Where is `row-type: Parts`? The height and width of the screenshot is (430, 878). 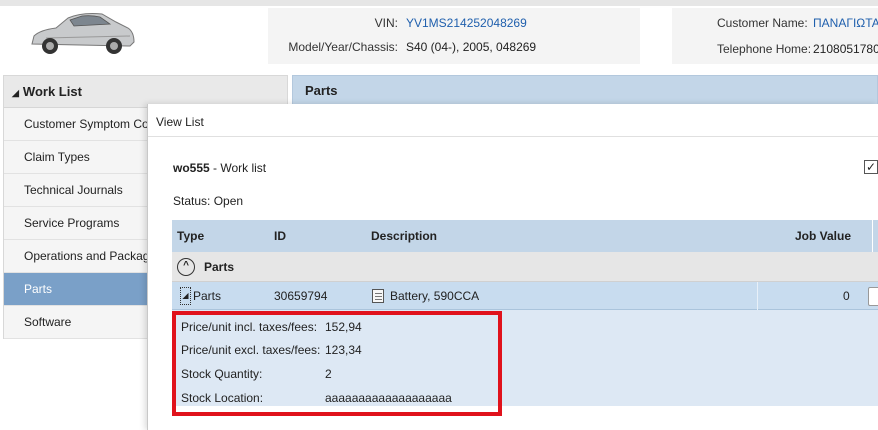
row-type: Parts is located at coordinates (207, 296).